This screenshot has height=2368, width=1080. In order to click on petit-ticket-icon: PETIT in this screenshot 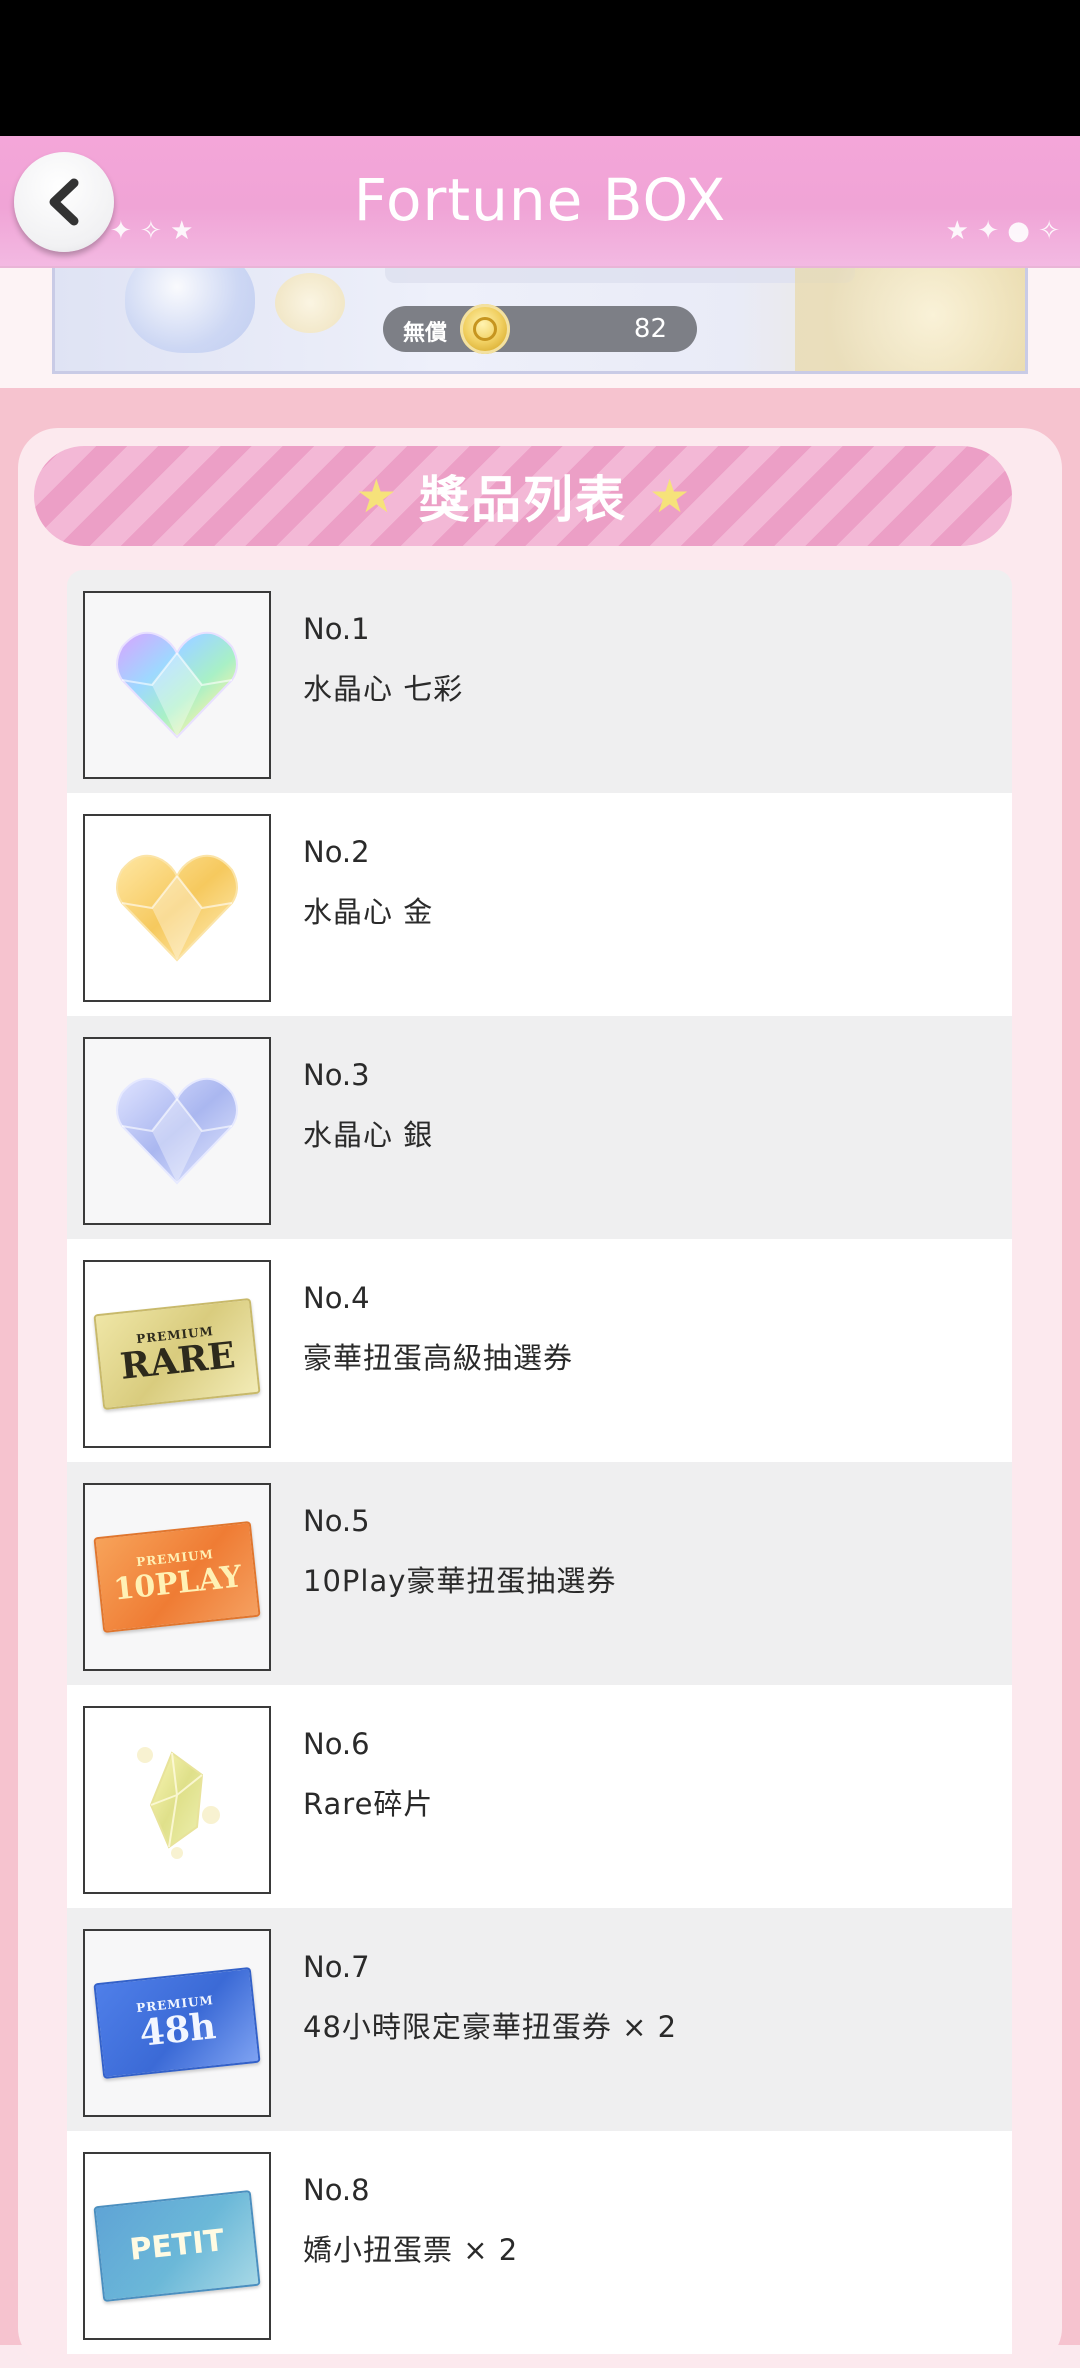, I will do `click(177, 2246)`.